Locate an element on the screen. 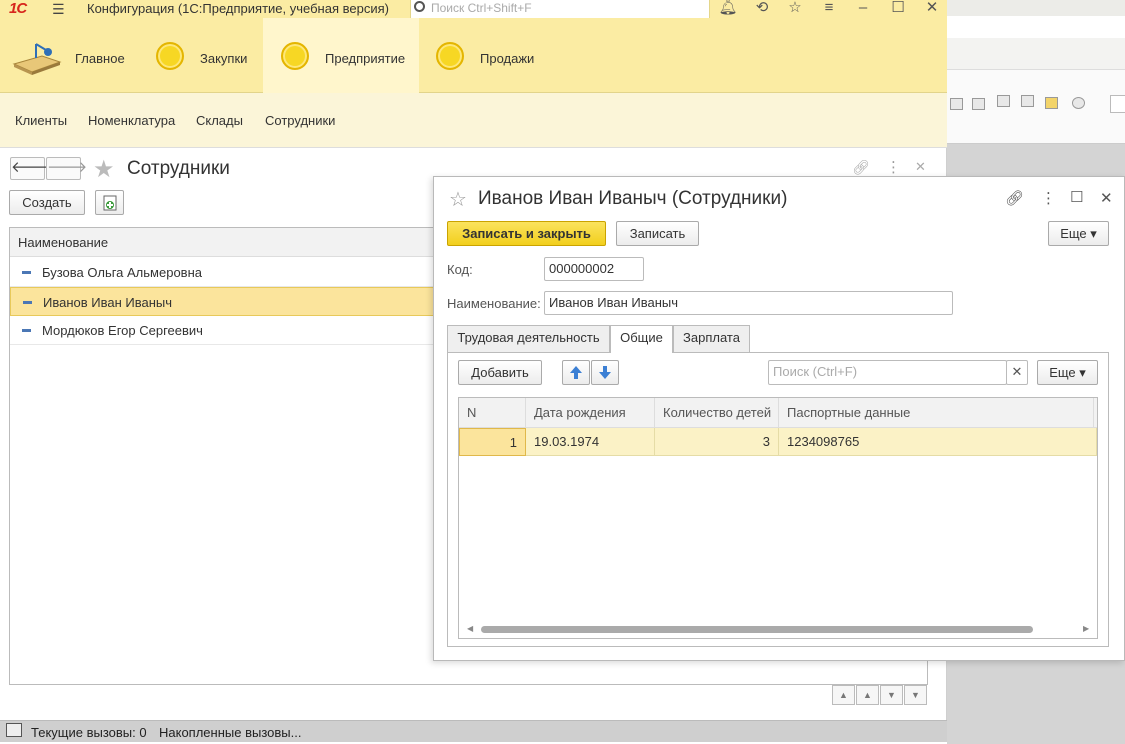 This screenshot has height=744, width=1125. section-sales: Продажи is located at coordinates (484, 55).